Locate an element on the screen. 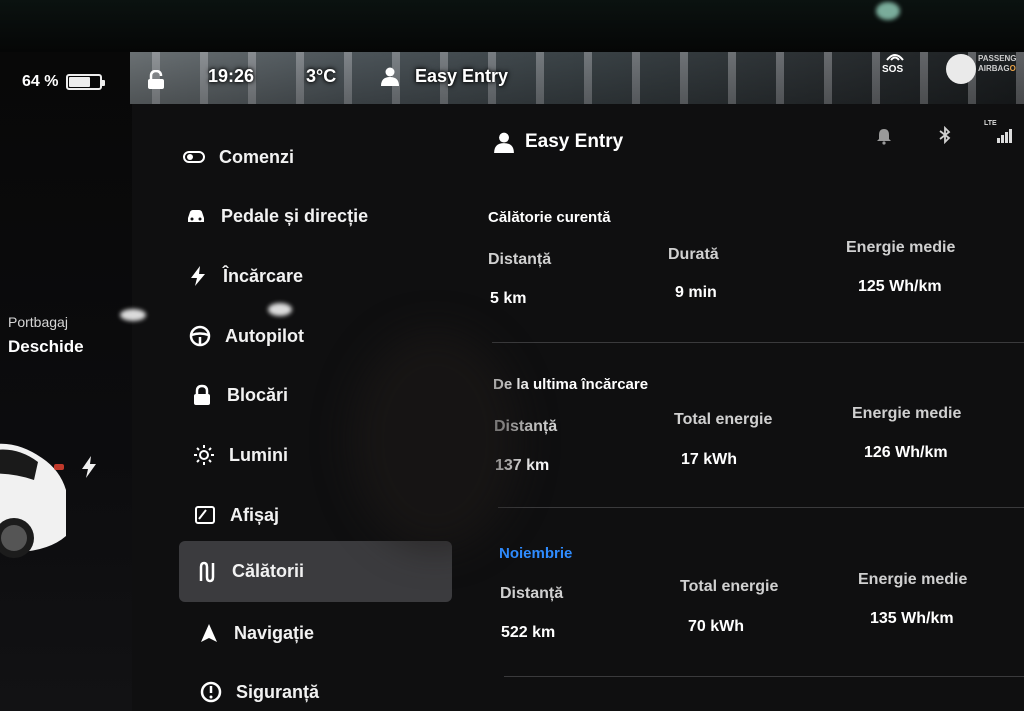  charging-bolt-icon is located at coordinates (89, 467).